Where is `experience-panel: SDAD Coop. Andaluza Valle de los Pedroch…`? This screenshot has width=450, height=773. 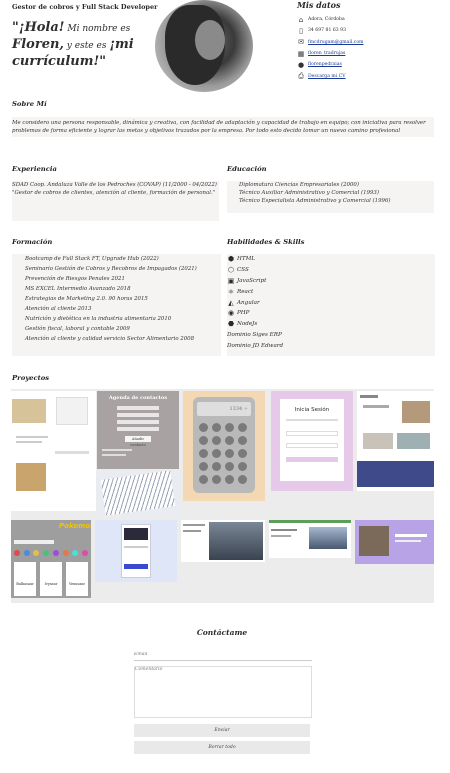
experience-panel: SDAD Coop. Andaluza Valle de los Pedroch… is located at coordinates (115, 201).